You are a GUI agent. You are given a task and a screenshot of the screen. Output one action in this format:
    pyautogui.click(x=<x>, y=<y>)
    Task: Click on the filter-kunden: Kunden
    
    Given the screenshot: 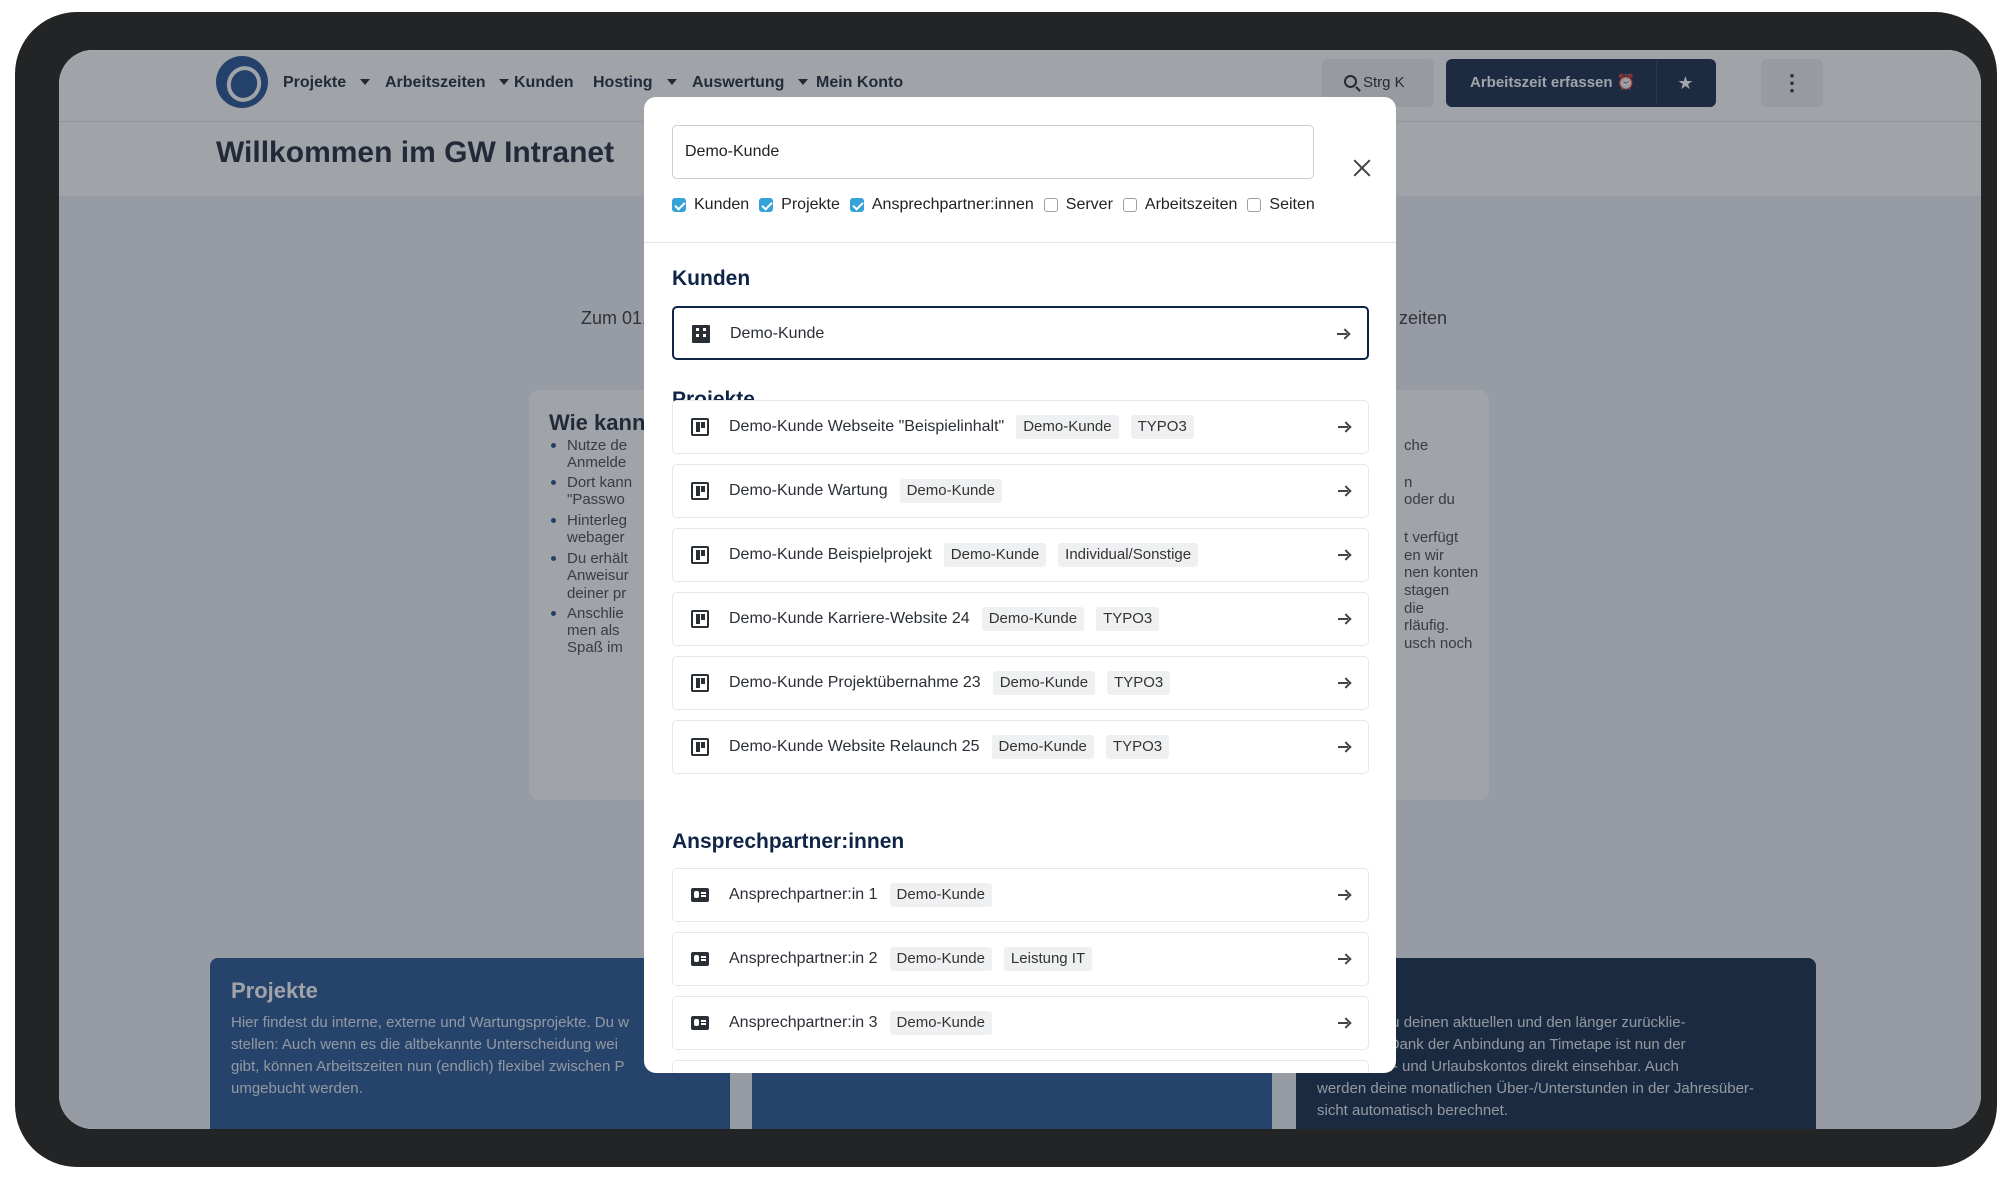 What is the action you would take?
    pyautogui.click(x=710, y=205)
    